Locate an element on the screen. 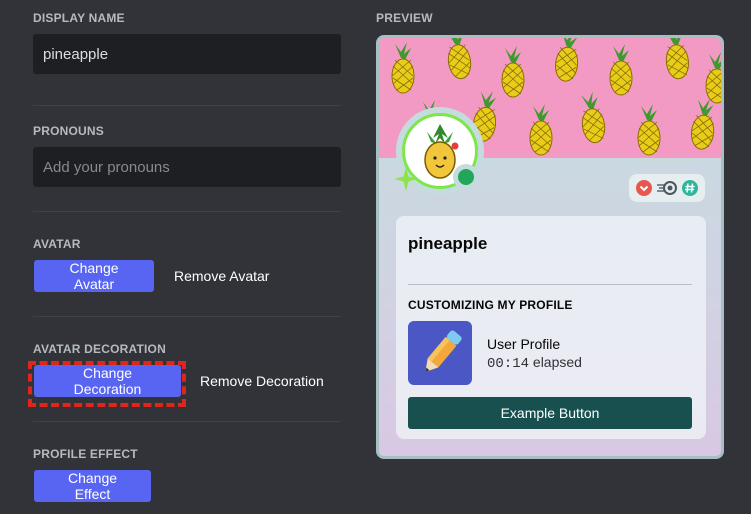  avatar-decoration-label: AVATAR DECORATION is located at coordinates (99, 349).